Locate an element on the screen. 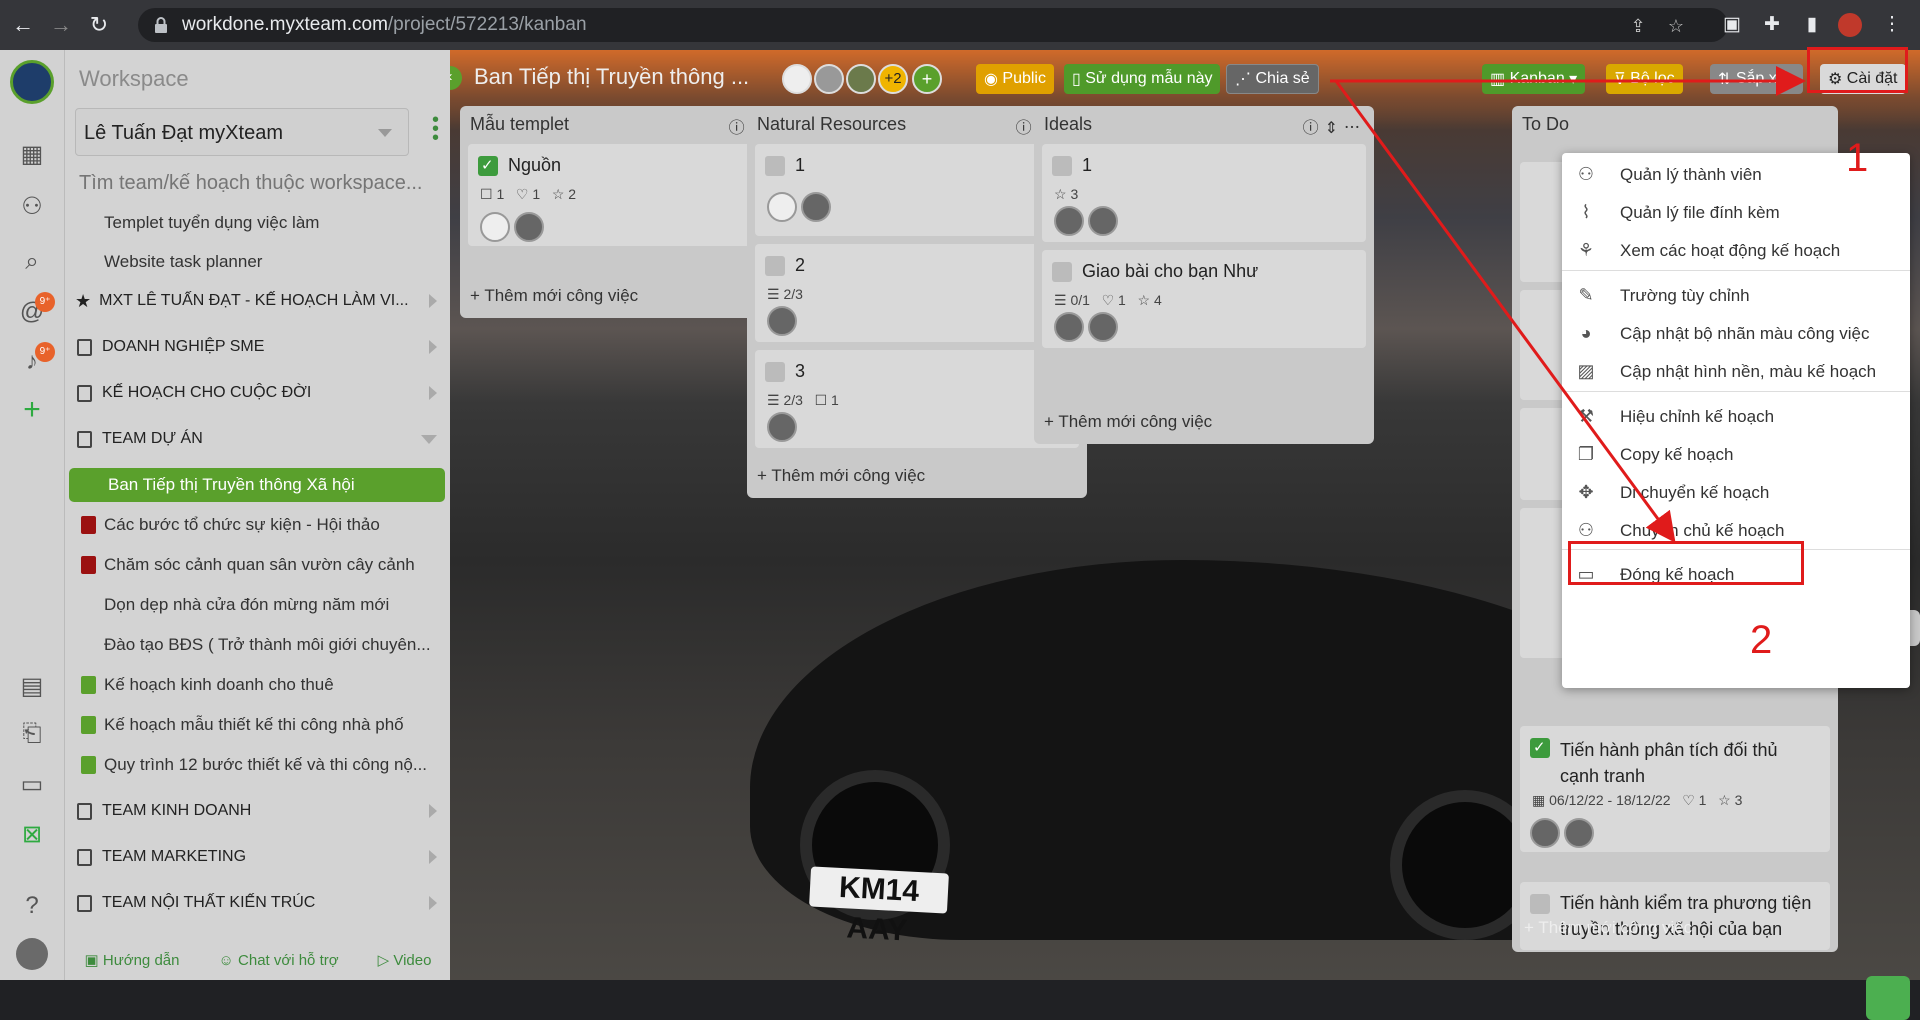  bookmark-star-icon: ☆ is located at coordinates (1676, 26).